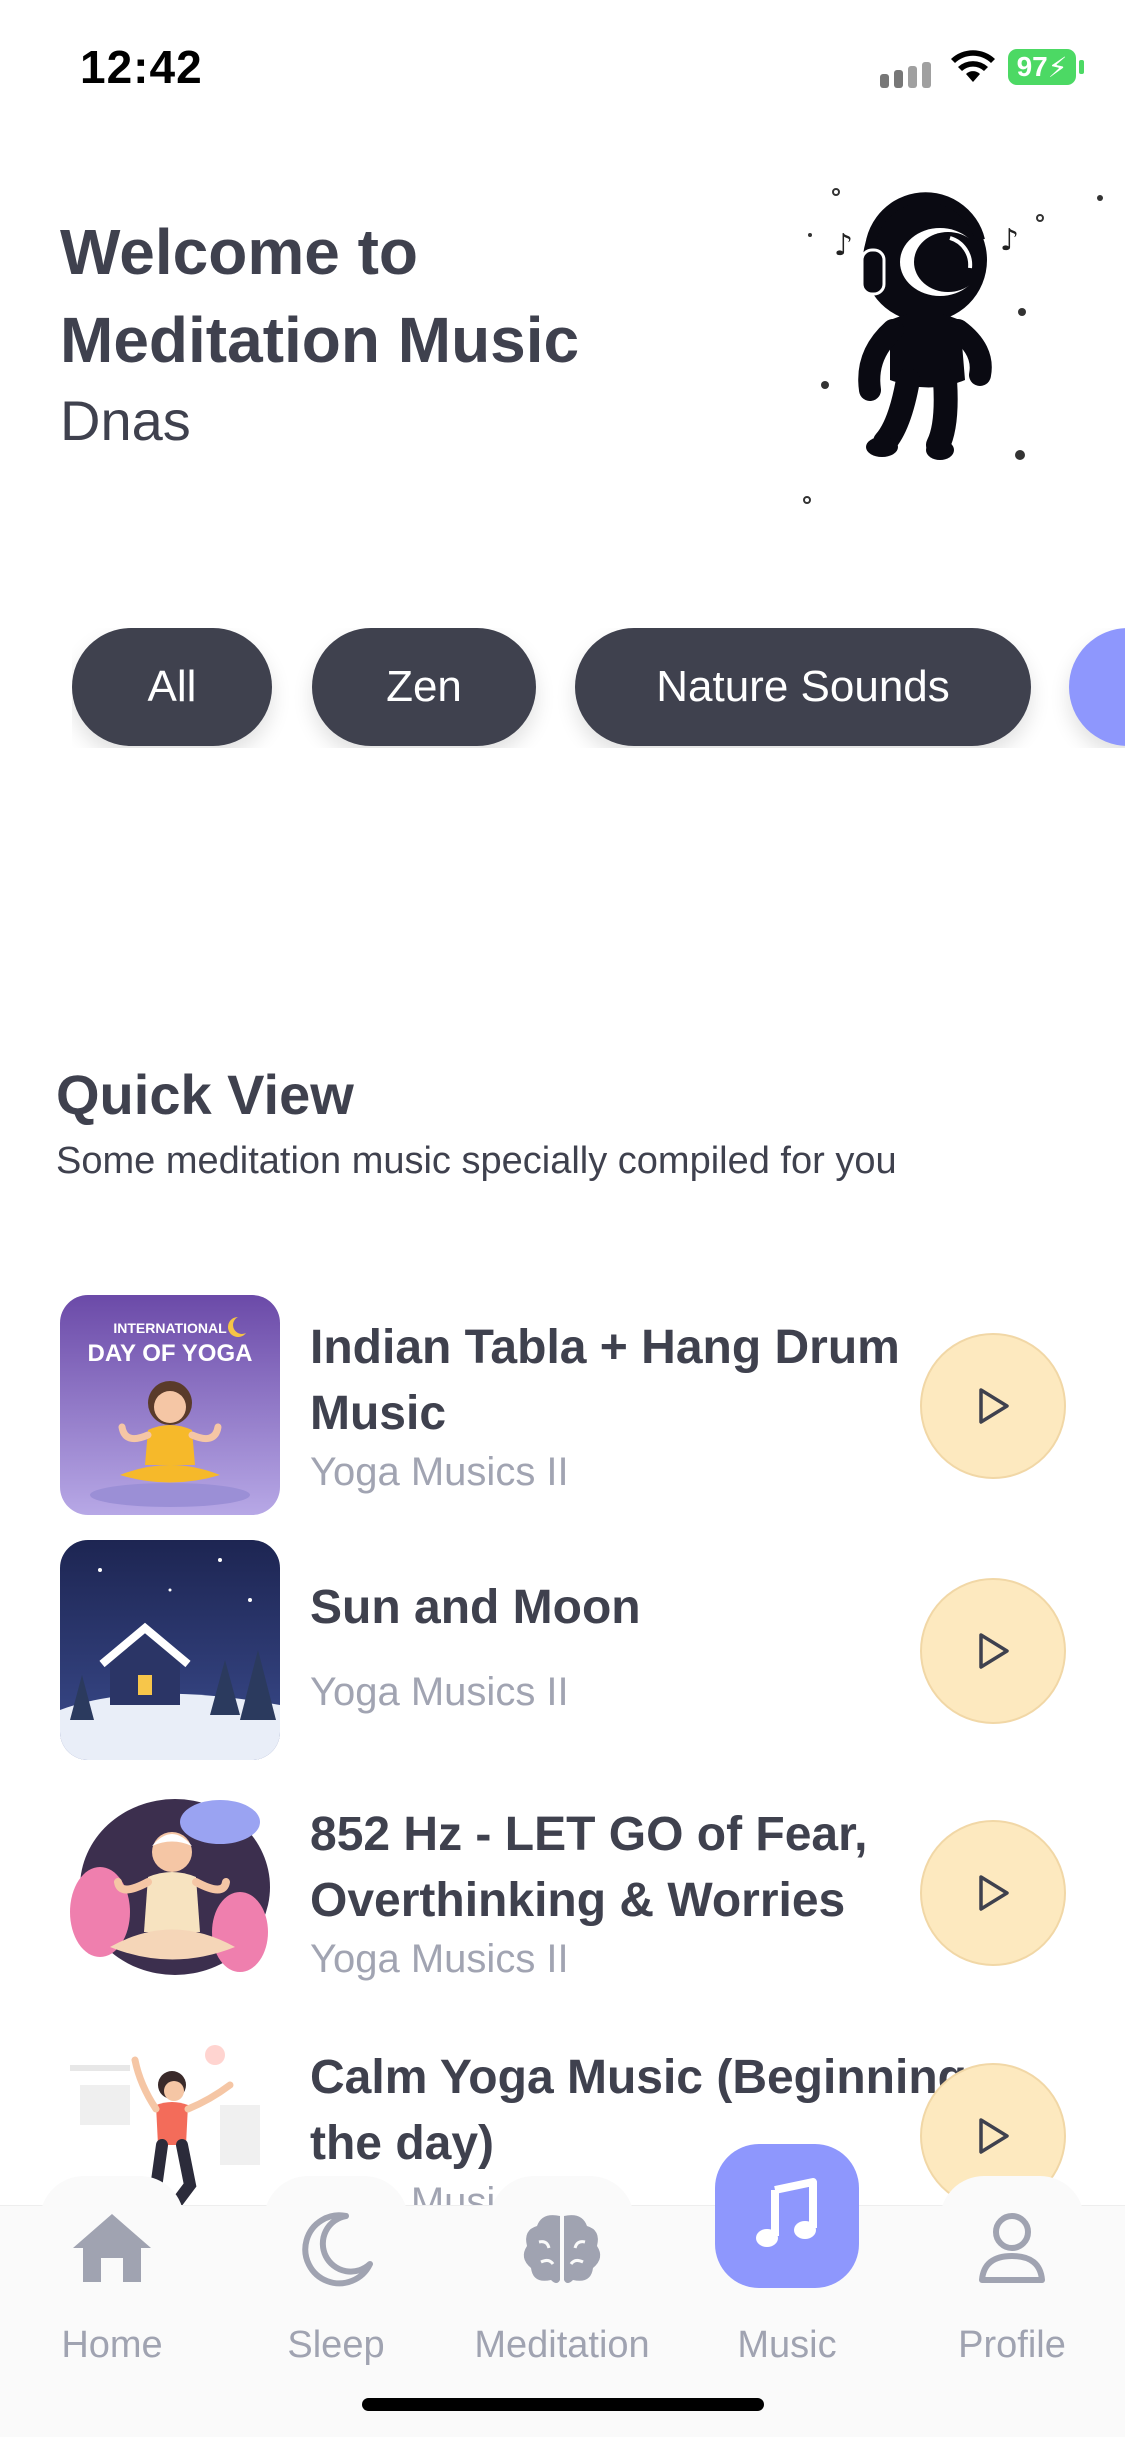 The image size is (1125, 2437). What do you see at coordinates (170, 1405) in the screenshot?
I see `track-thumbnail: INTERNATIONAL DAY OF YOGA` at bounding box center [170, 1405].